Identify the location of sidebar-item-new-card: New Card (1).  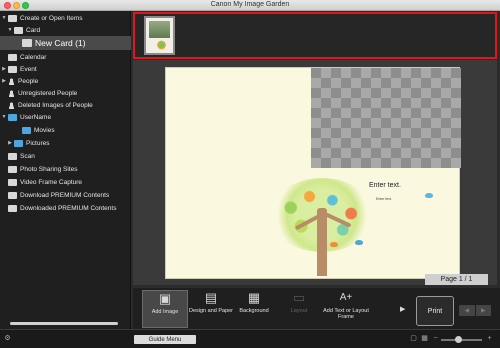
(65, 43).